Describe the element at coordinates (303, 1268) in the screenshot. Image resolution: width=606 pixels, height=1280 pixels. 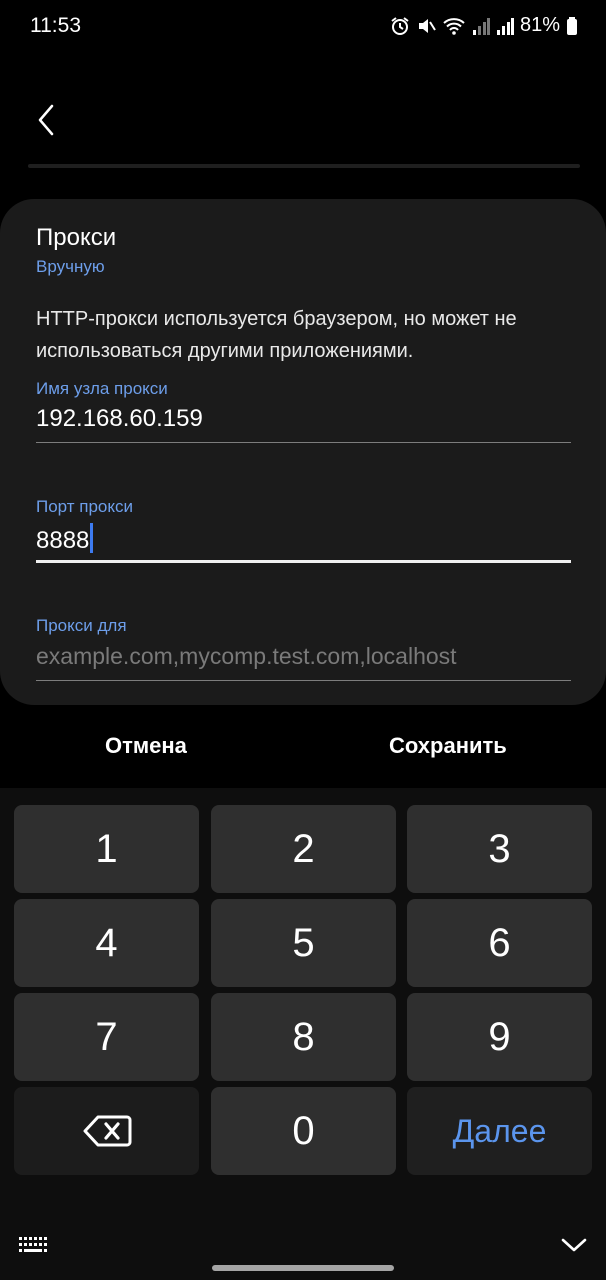
I see `navigation-handle` at that location.